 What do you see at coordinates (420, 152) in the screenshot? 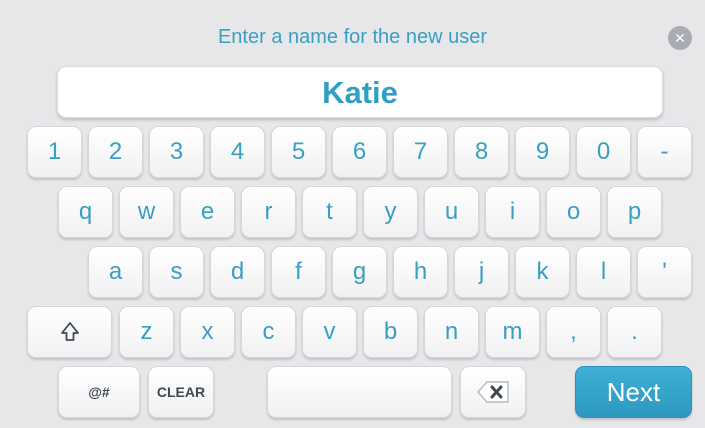
I see `key-7: 7` at bounding box center [420, 152].